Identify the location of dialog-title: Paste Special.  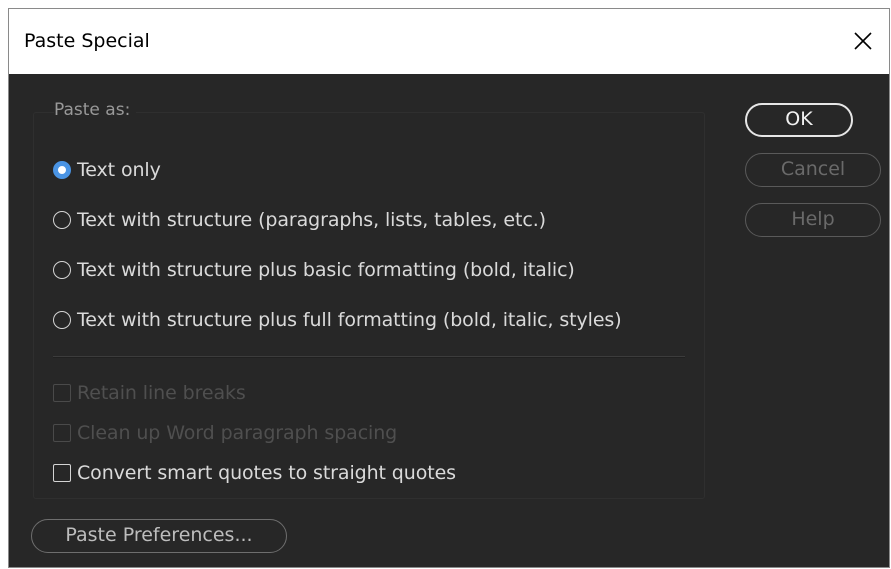
(87, 41).